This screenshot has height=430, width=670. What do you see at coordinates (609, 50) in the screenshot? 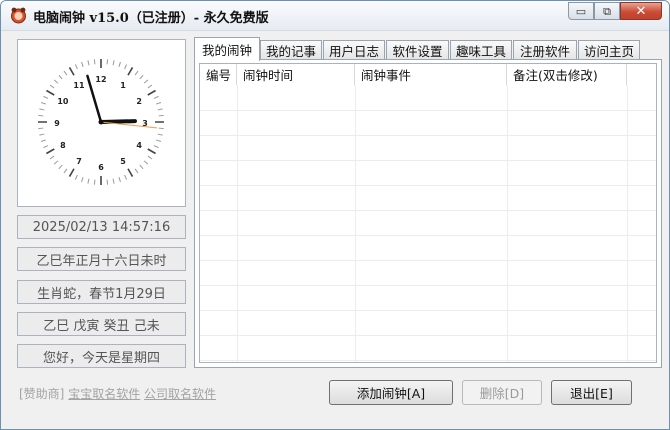
I see `tab-homepage: 访问主页` at bounding box center [609, 50].